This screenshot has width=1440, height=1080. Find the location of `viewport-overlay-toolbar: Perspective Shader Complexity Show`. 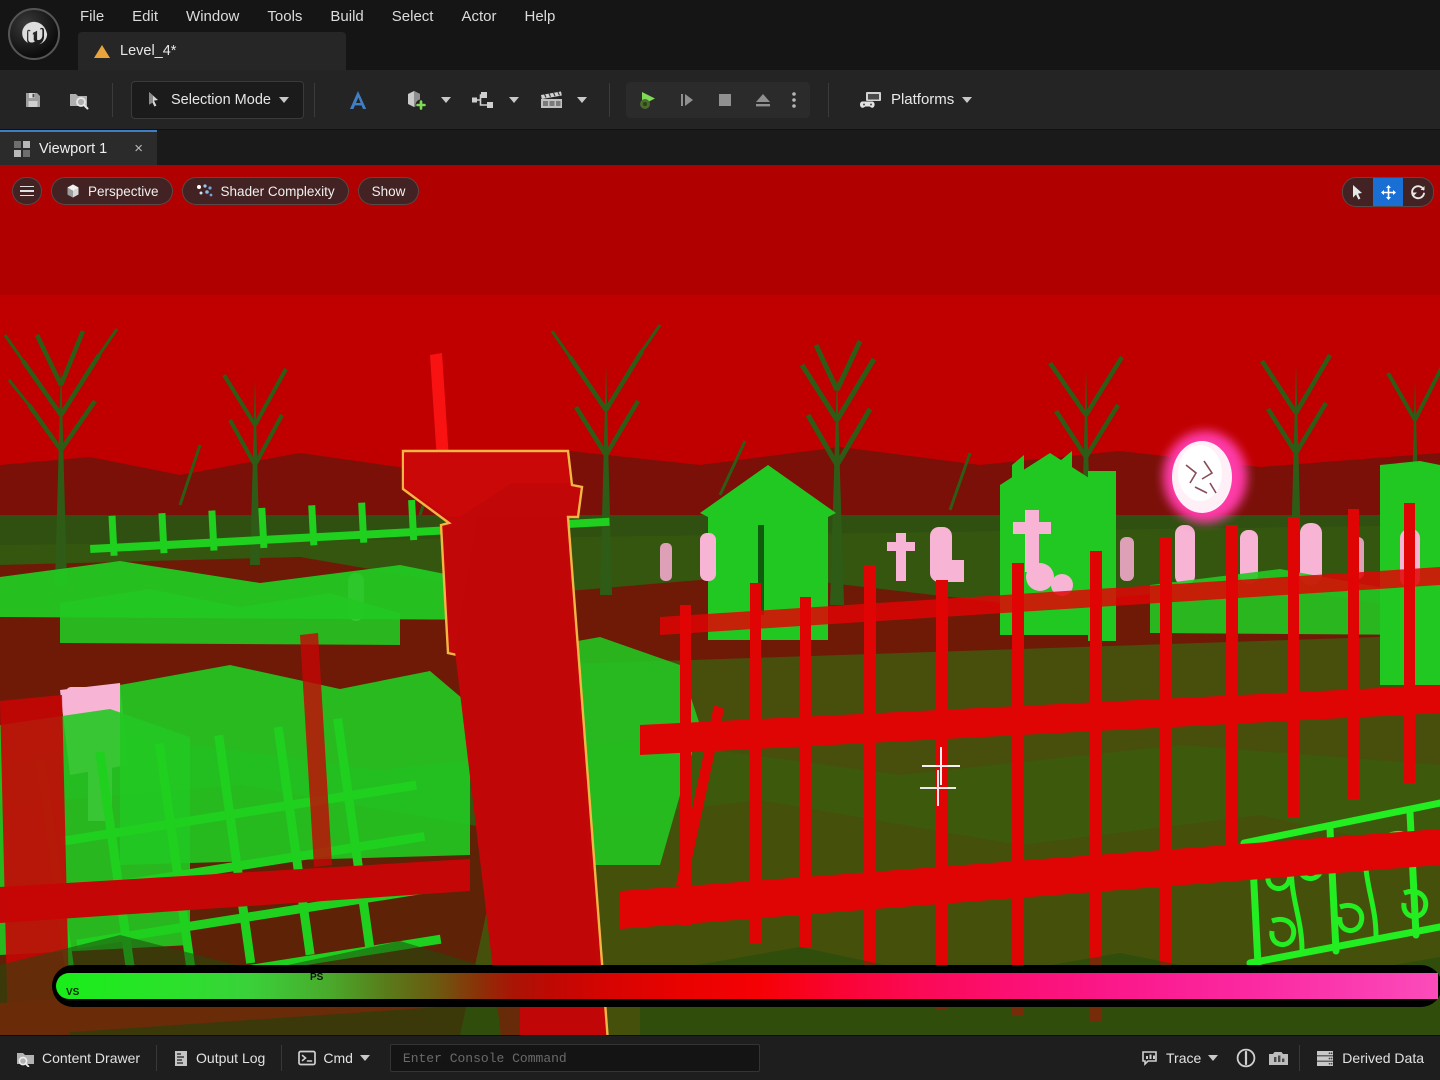

viewport-overlay-toolbar: Perspective Shader Complexity Show is located at coordinates (216, 191).